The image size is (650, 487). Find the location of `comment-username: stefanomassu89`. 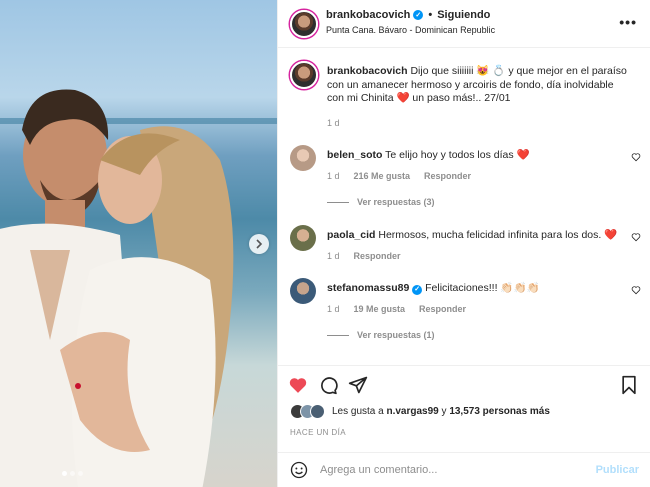

comment-username: stefanomassu89 is located at coordinates (368, 288).